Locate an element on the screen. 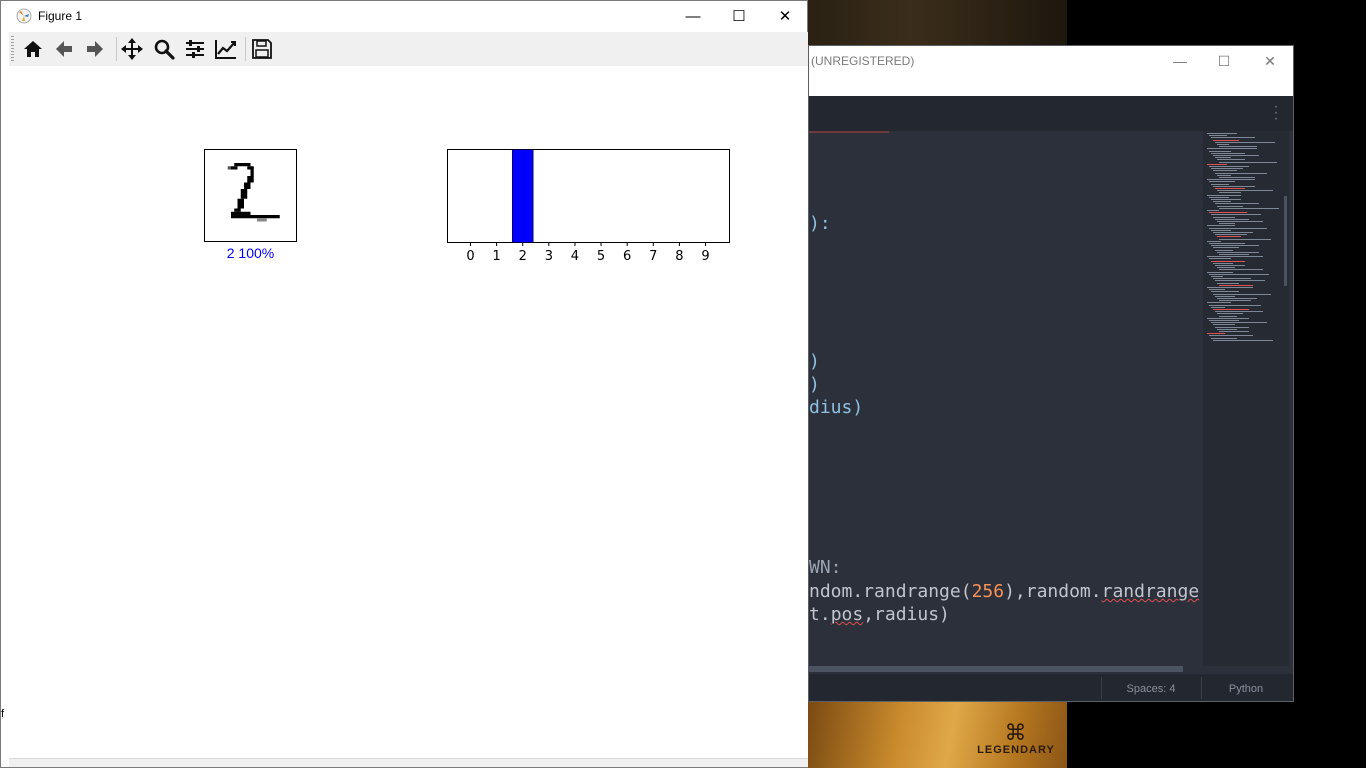  toolbar-grip is located at coordinates (12, 49).